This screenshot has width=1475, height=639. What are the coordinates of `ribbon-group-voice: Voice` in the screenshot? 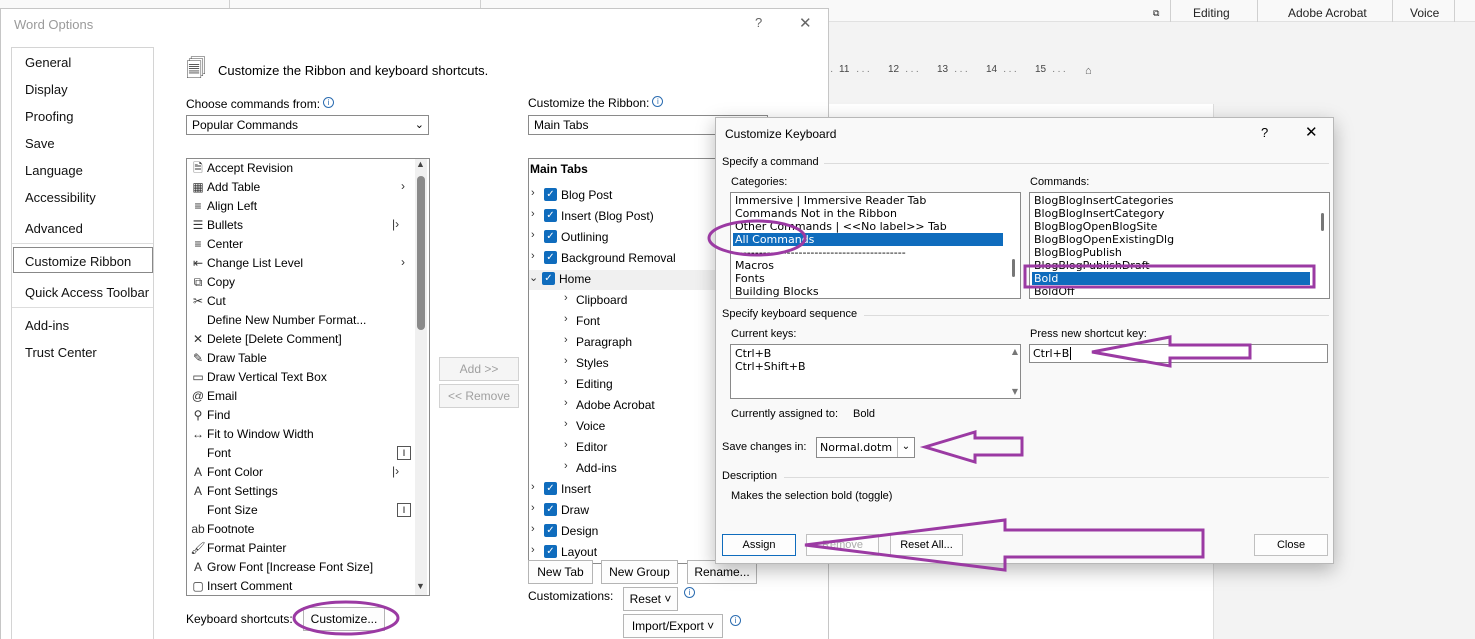 It's located at (1424, 13).